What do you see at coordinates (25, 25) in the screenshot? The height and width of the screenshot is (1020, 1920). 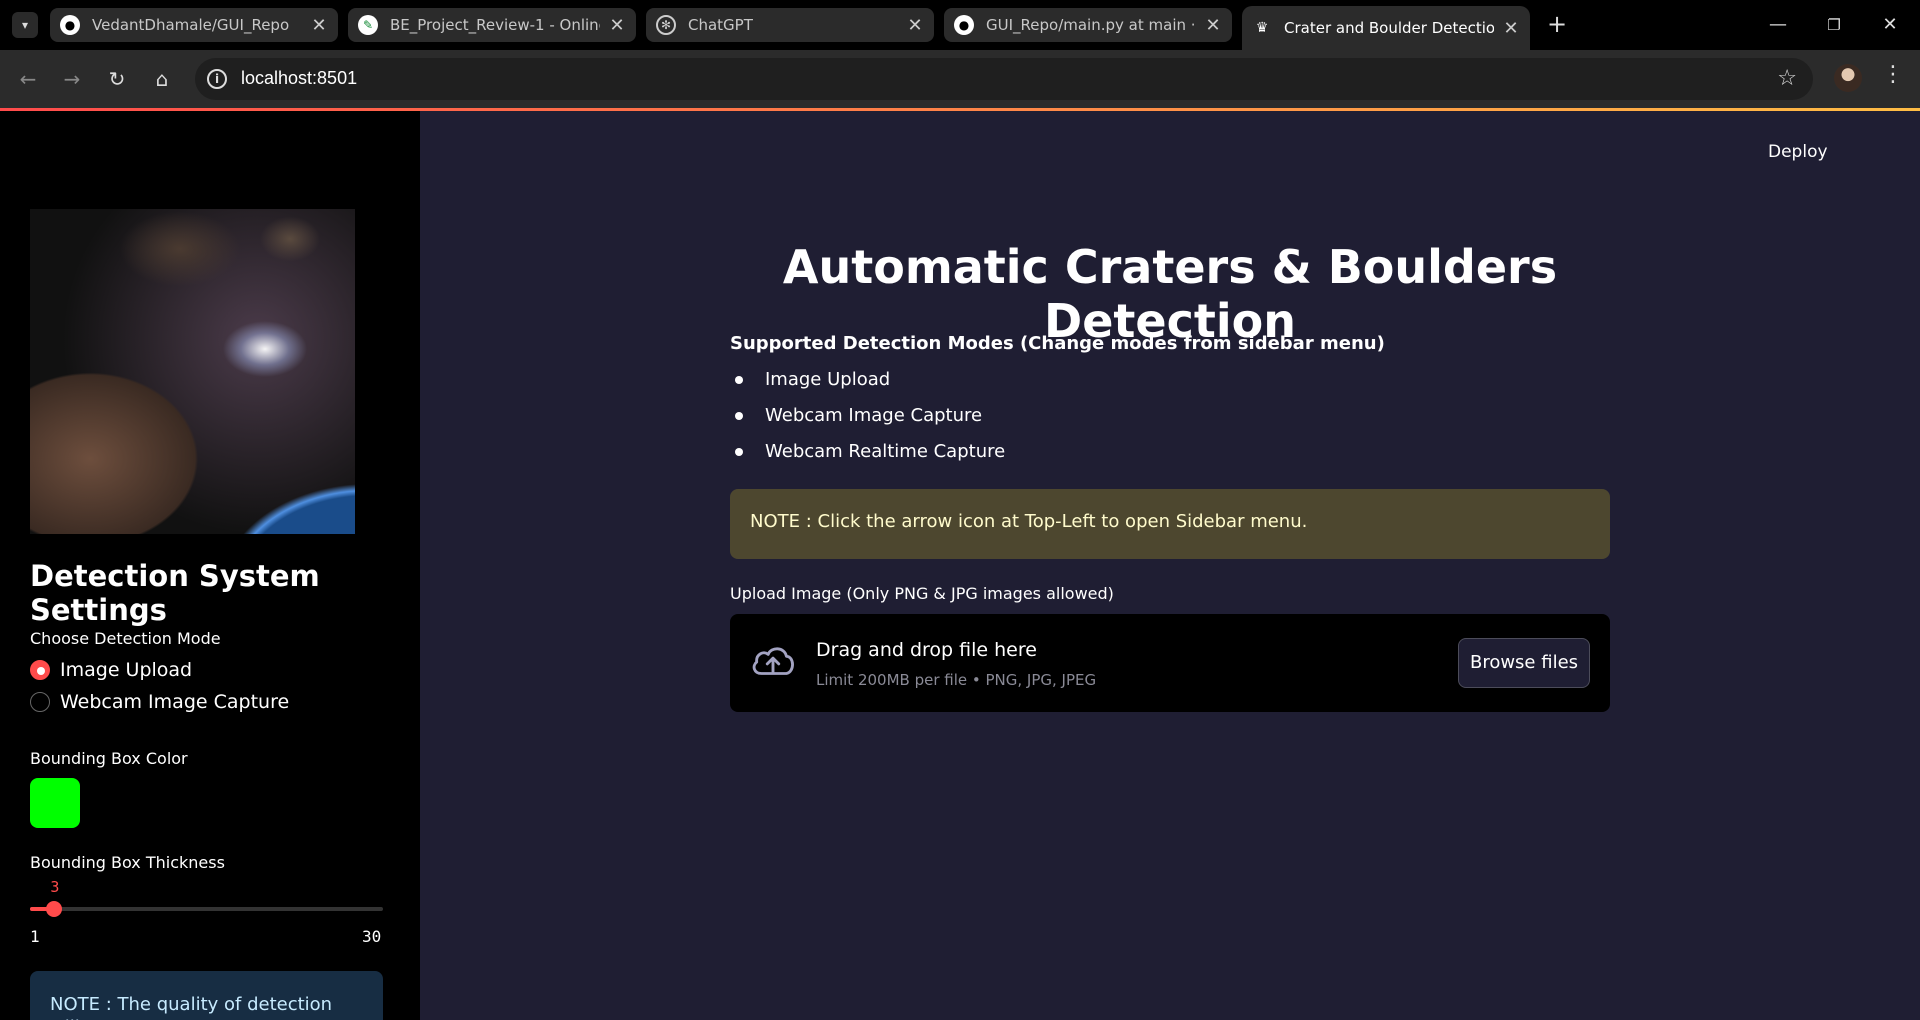 I see `tab-search-dropdown-icon: ▾` at bounding box center [25, 25].